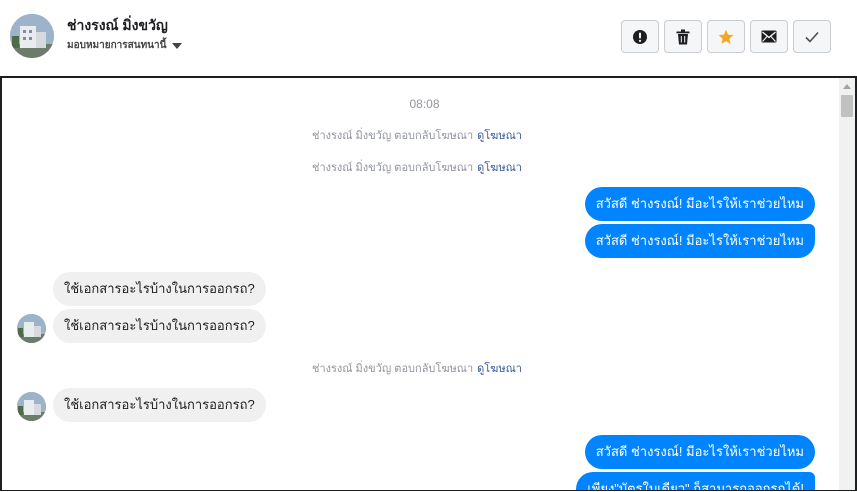 This screenshot has width=857, height=492. I want to click on star-button, so click(726, 36).